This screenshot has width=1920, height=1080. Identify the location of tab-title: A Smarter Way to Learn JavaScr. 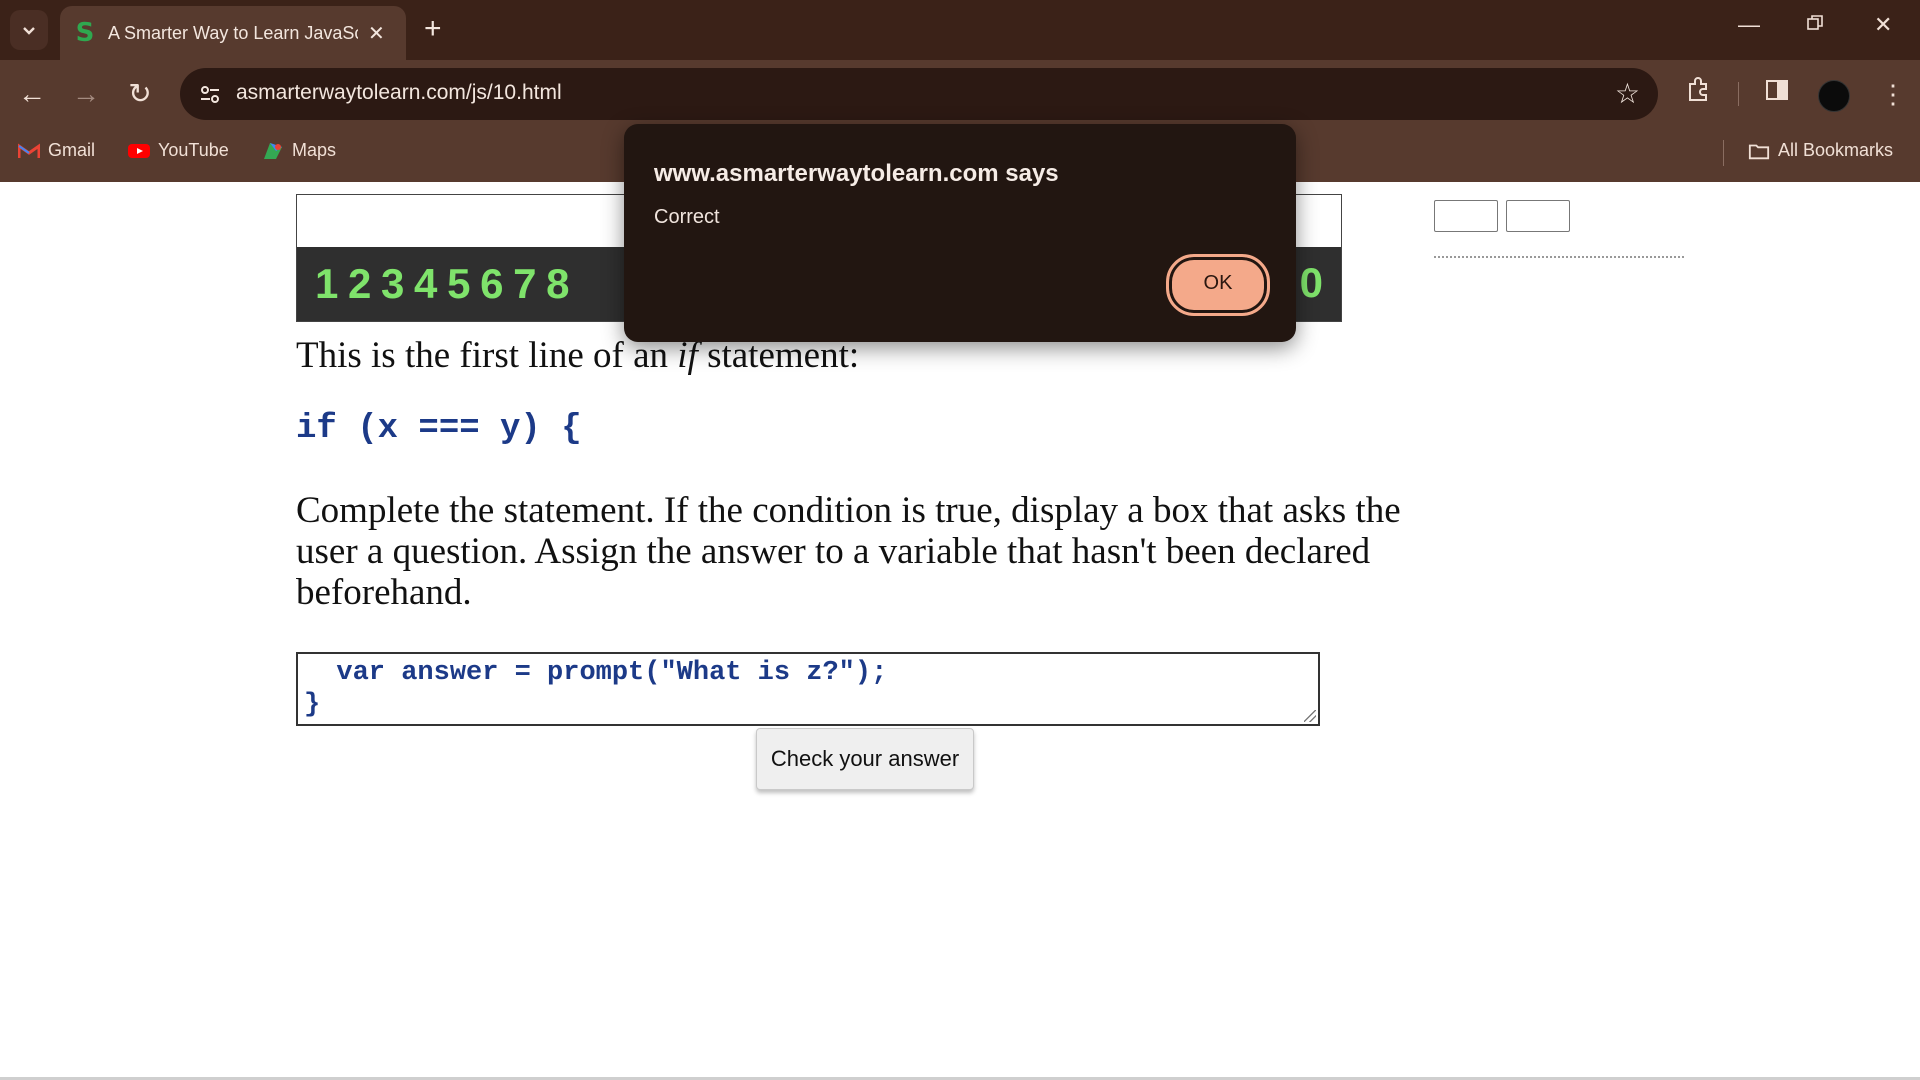
(233, 32).